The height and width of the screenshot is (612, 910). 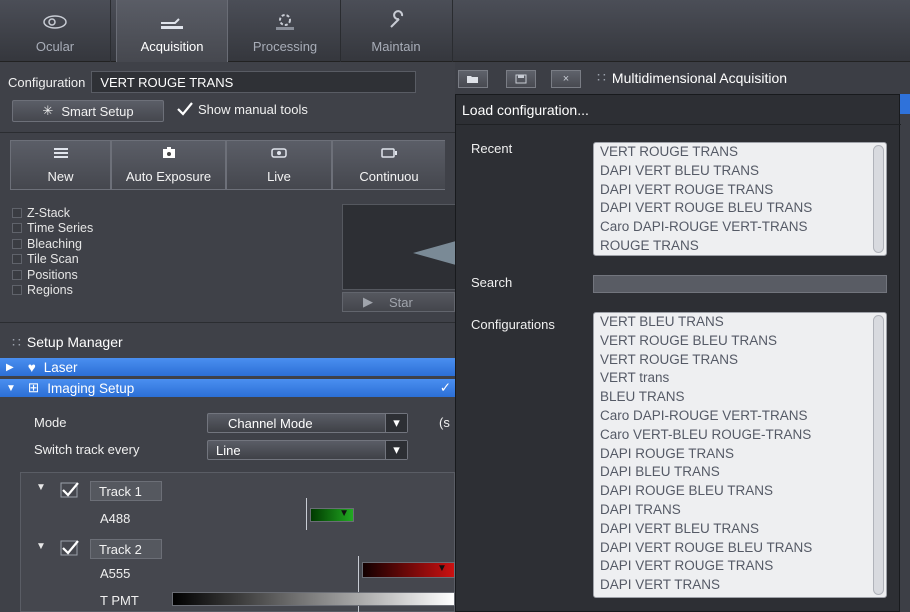 What do you see at coordinates (444, 422) in the screenshot?
I see `mode-extra-text: (s` at bounding box center [444, 422].